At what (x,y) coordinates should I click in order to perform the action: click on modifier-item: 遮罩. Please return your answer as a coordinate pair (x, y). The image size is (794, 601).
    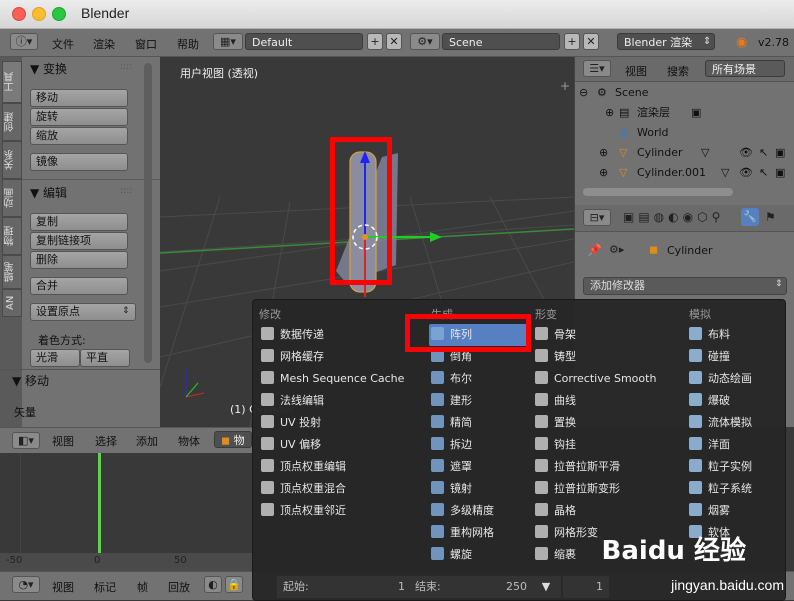
    Looking at the image, I should click on (479, 467).